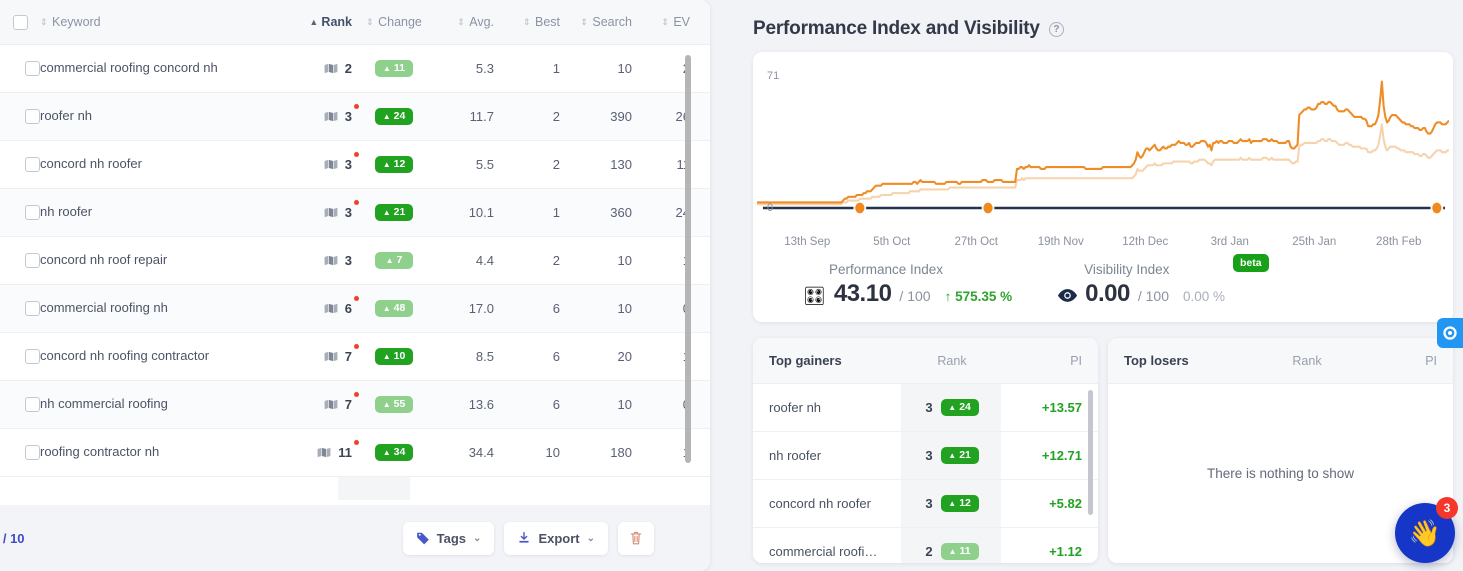 This screenshot has height=571, width=1463. I want to click on cell-avg: 34.4, so click(481, 452).